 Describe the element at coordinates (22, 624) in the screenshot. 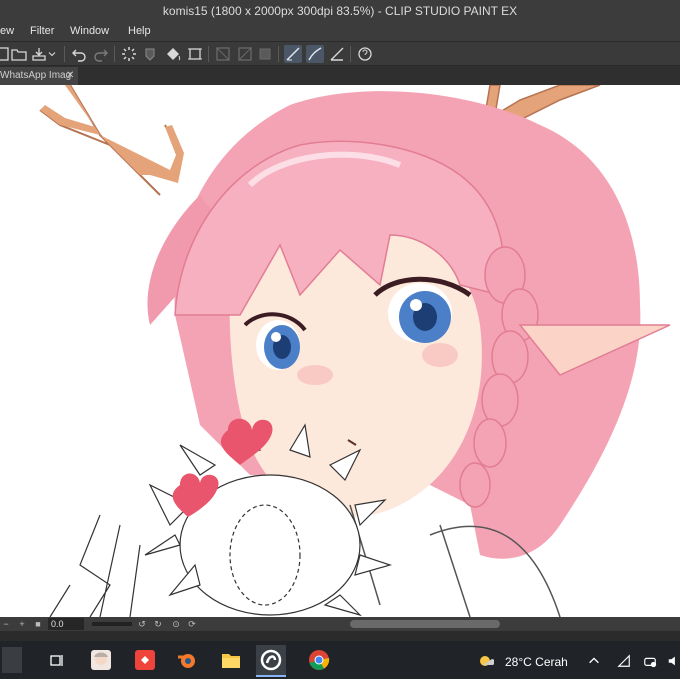

I see `zoom-in-icon: +` at that location.